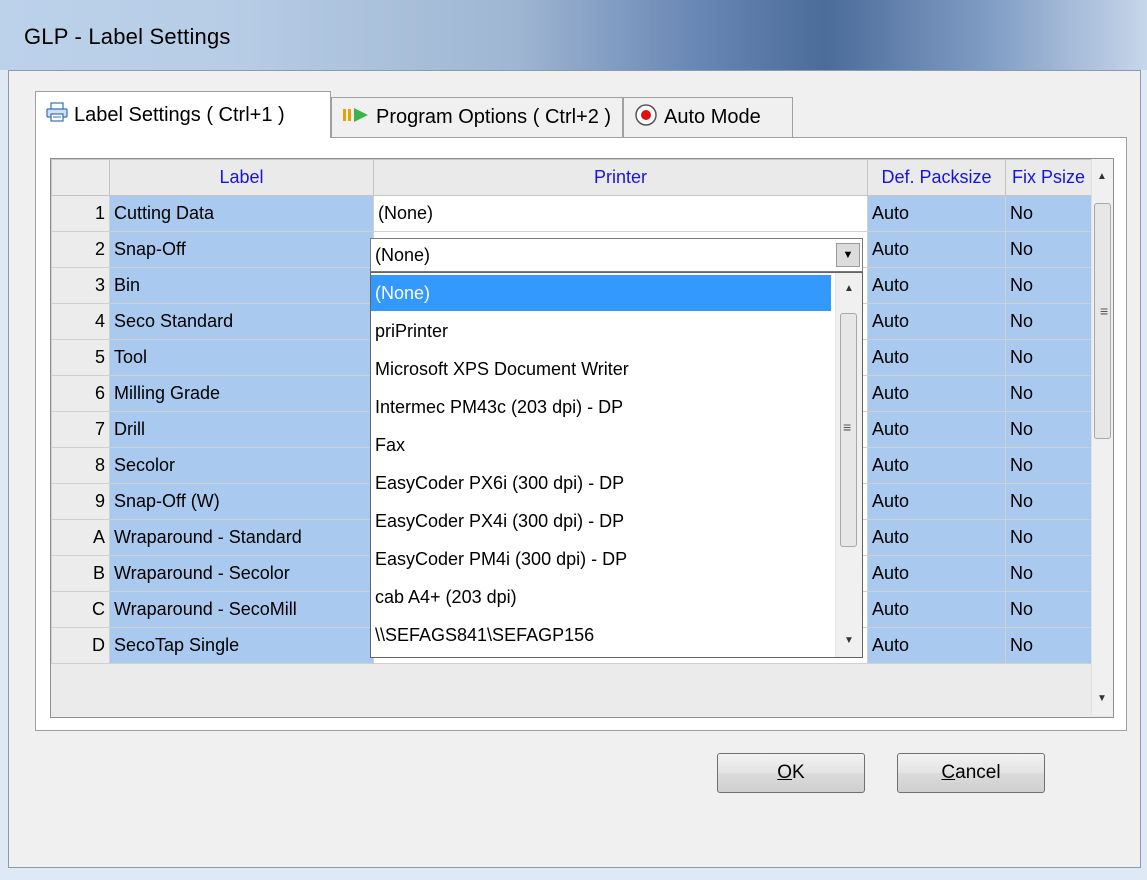 The height and width of the screenshot is (880, 1147). I want to click on tab-auto-mode: Auto Mode, so click(708, 117).